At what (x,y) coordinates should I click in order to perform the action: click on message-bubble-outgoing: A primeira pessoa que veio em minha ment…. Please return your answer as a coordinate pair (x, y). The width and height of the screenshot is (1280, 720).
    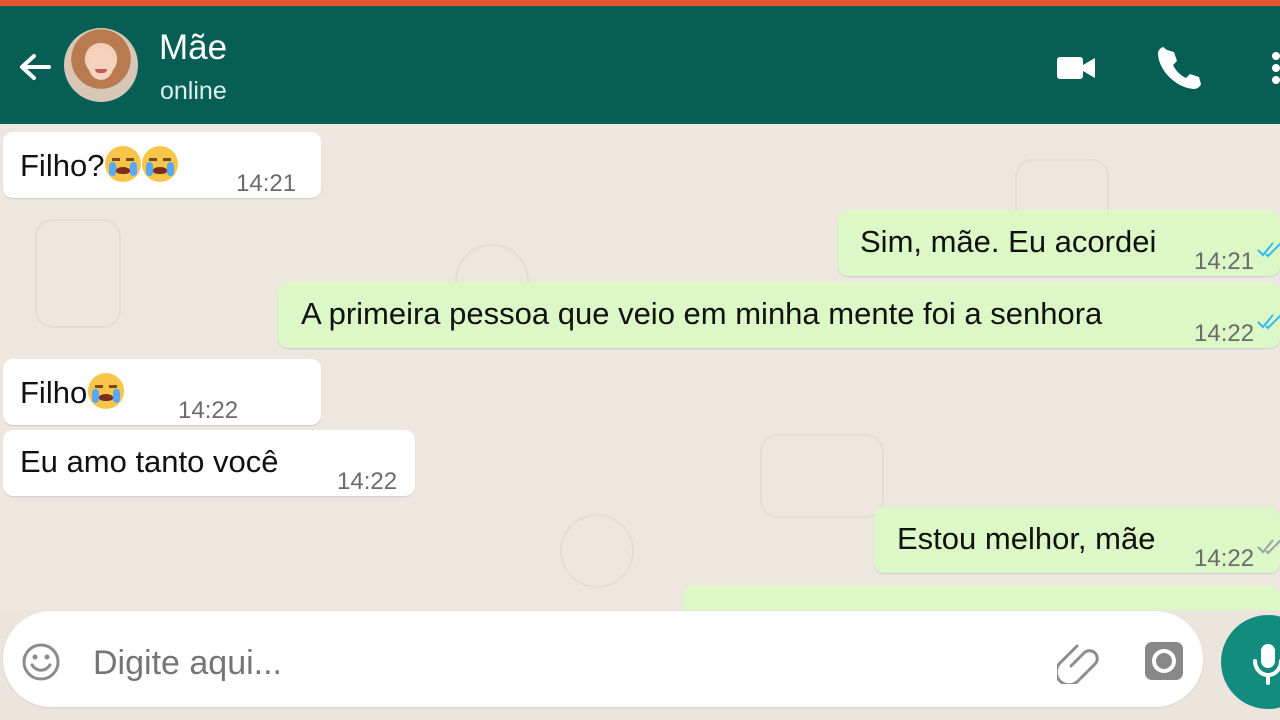
    Looking at the image, I should click on (779, 315).